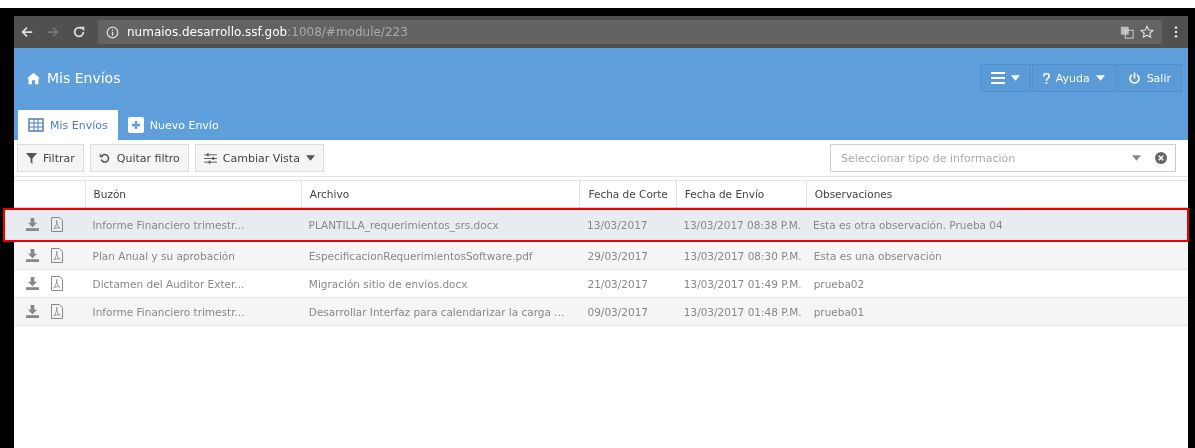  I want to click on menu-icon, so click(997, 78).